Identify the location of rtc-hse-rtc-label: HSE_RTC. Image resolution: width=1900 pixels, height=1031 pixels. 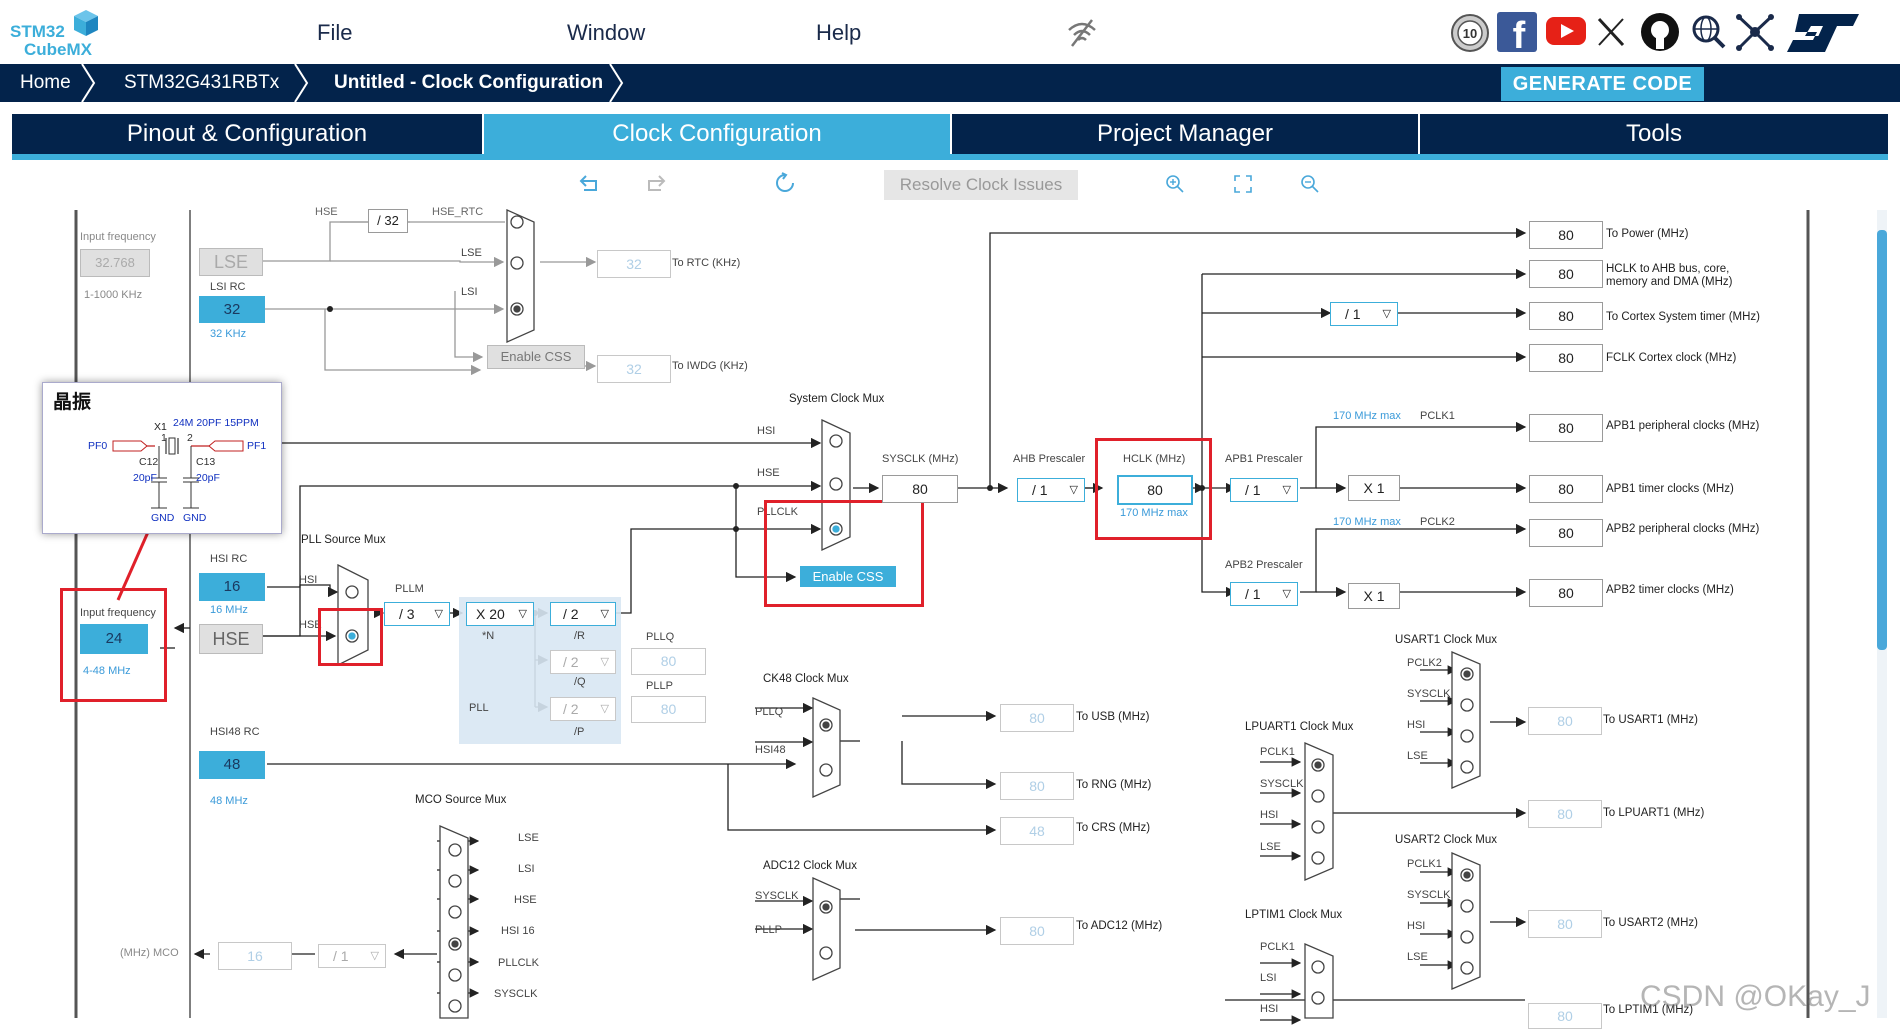
(458, 212).